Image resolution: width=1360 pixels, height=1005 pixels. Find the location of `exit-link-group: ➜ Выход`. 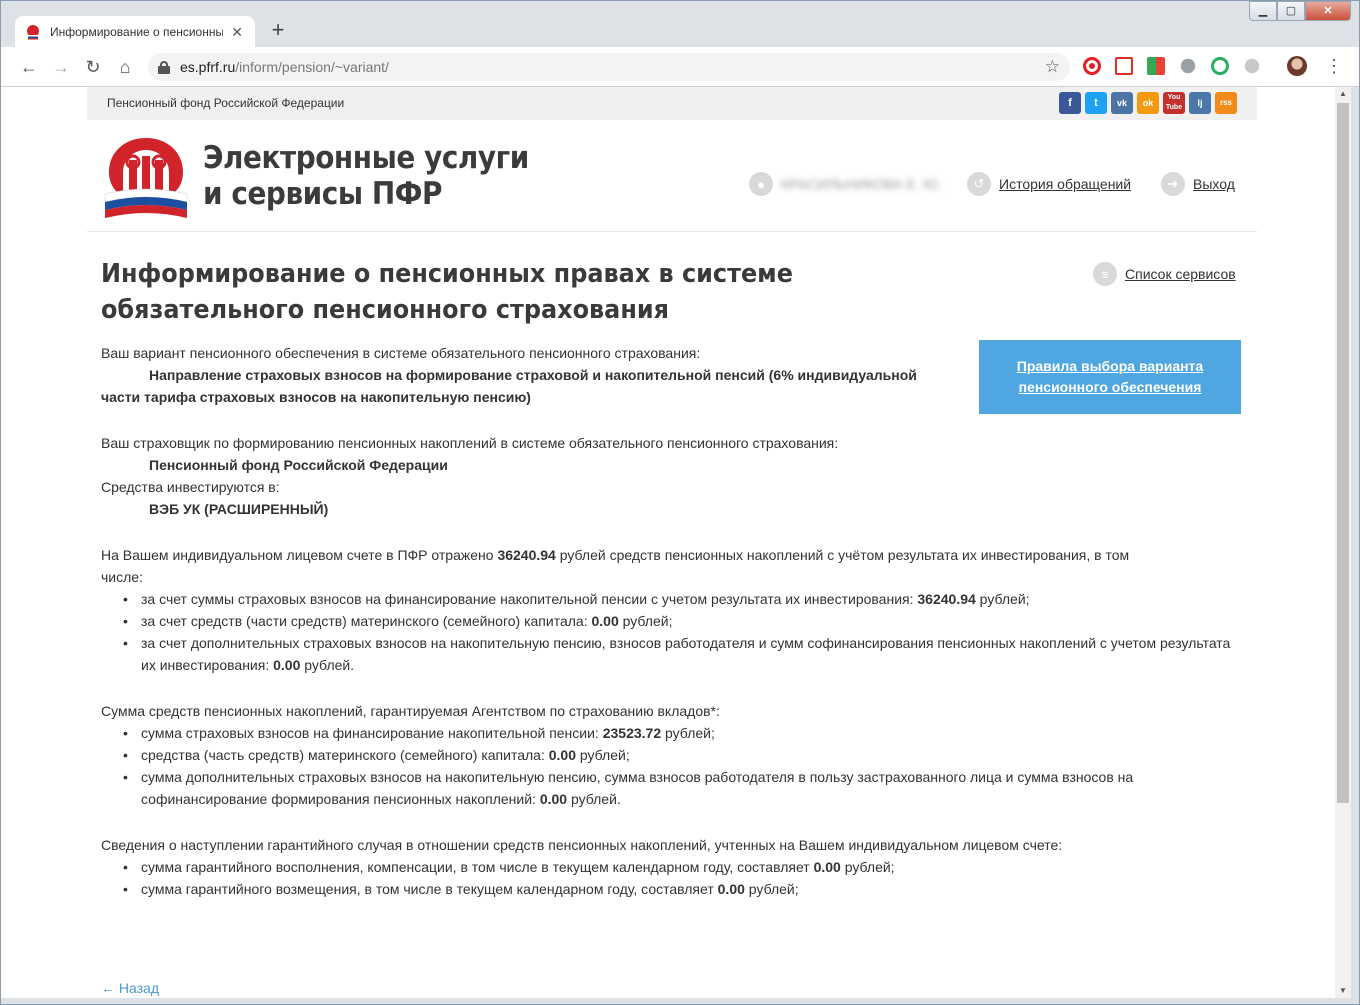

exit-link-group: ➜ Выход is located at coordinates (1198, 184).